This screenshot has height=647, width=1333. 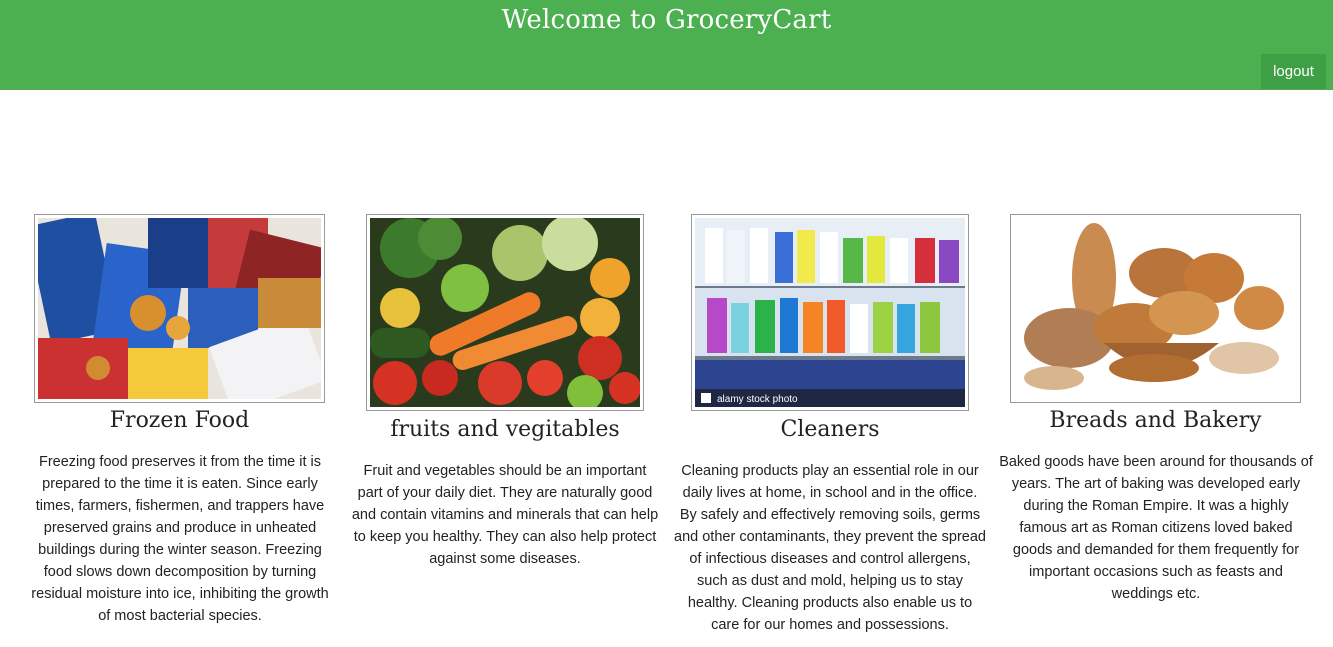 I want to click on logout-button: logout, so click(x=1293, y=71).